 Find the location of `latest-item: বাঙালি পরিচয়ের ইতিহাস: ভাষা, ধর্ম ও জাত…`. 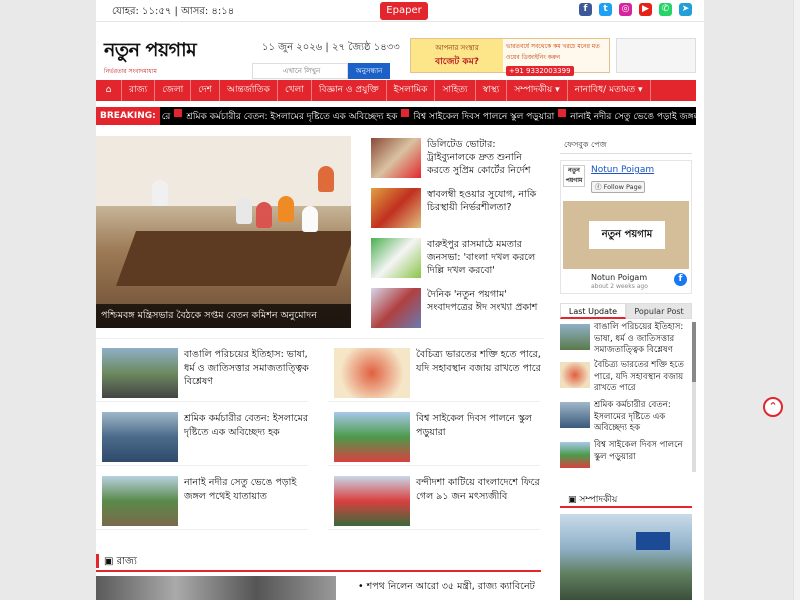

latest-item: বাঙালি পরিচয়ের ইতিহাস: ভাষা, ধর্ম ও জাত… is located at coordinates (624, 341).